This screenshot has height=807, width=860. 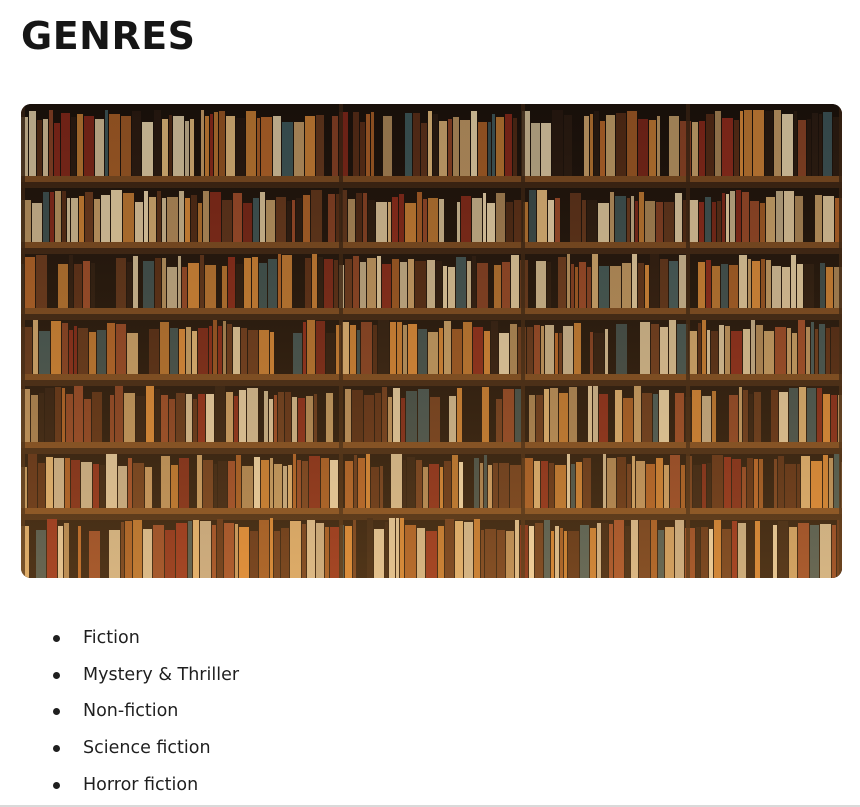 What do you see at coordinates (108, 36) in the screenshot?
I see `page-title: GENRES` at bounding box center [108, 36].